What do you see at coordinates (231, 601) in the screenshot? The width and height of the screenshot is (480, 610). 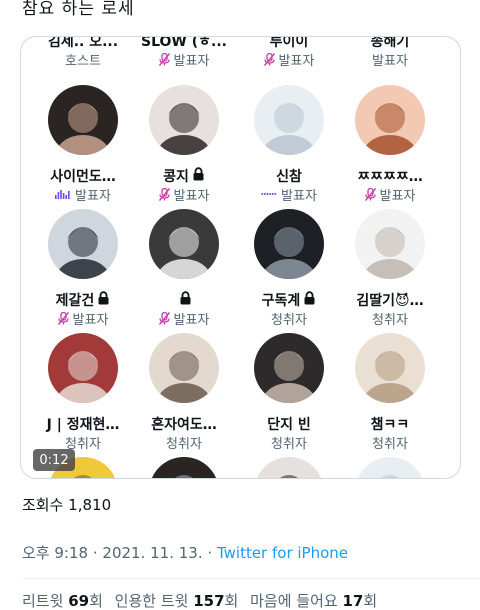 I see `quotes-unit: 회` at bounding box center [231, 601].